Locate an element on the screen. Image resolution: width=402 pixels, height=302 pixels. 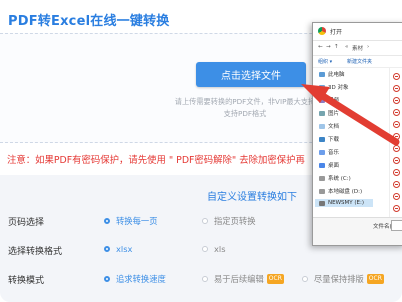
organize-menu: 组织 ▾ is located at coordinates (325, 61).